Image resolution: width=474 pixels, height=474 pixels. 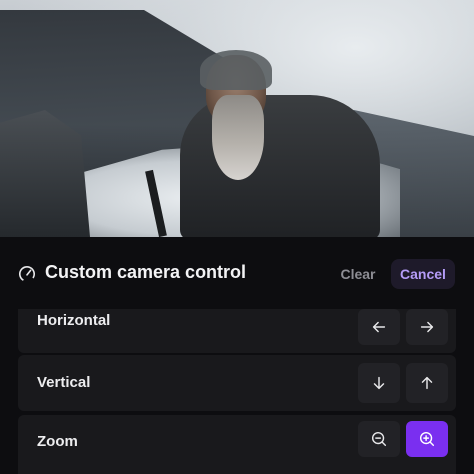 I want to click on pan-right-button, so click(x=427, y=327).